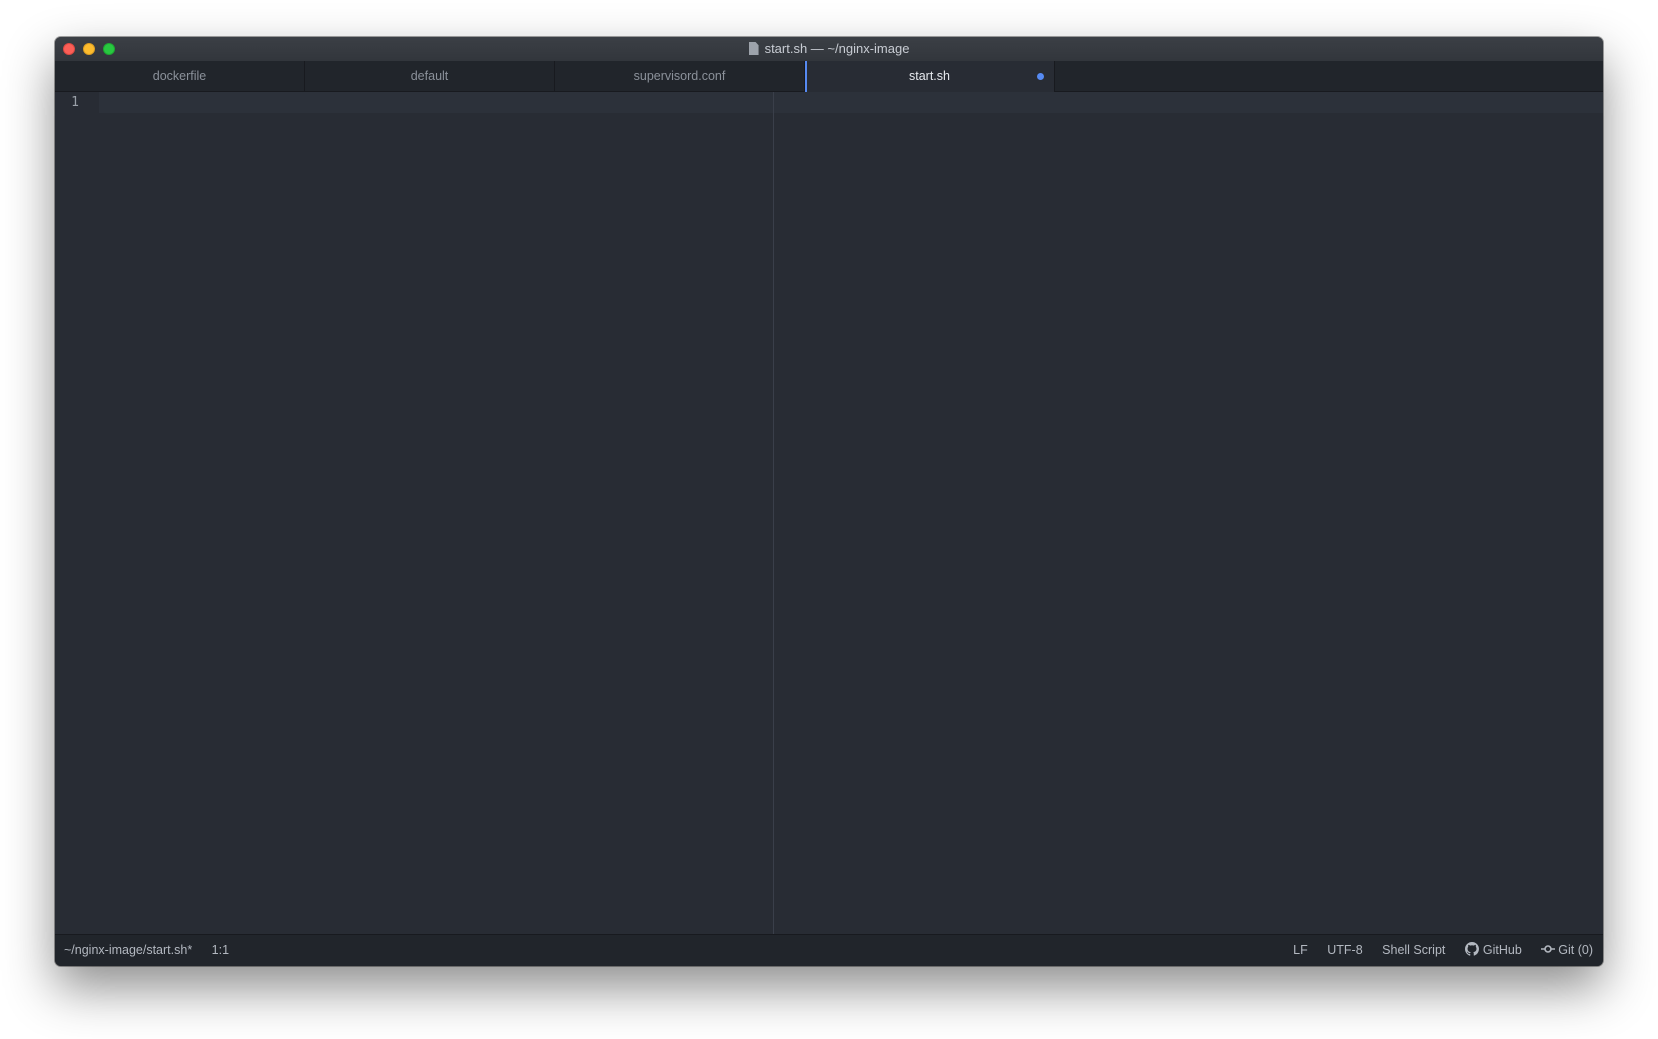 This screenshot has width=1658, height=1039. What do you see at coordinates (851, 102) in the screenshot?
I see `cursor-line-highlight` at bounding box center [851, 102].